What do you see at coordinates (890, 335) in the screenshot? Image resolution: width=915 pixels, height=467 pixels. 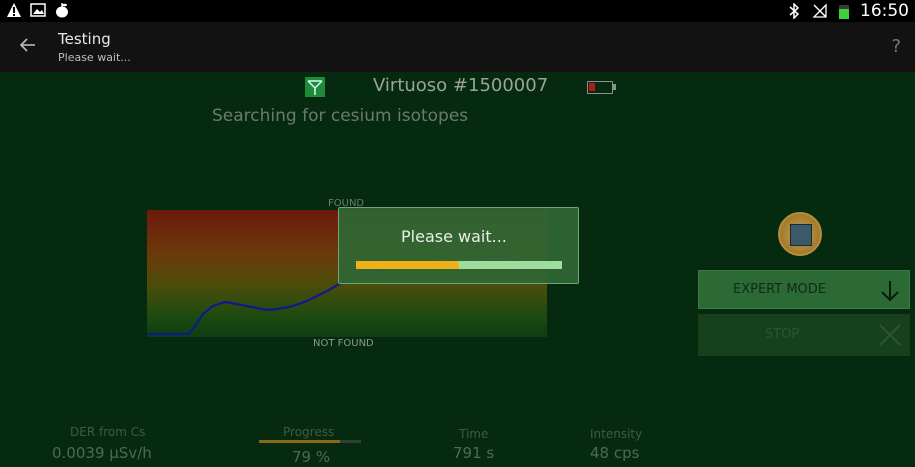 I see `close-icon` at bounding box center [890, 335].